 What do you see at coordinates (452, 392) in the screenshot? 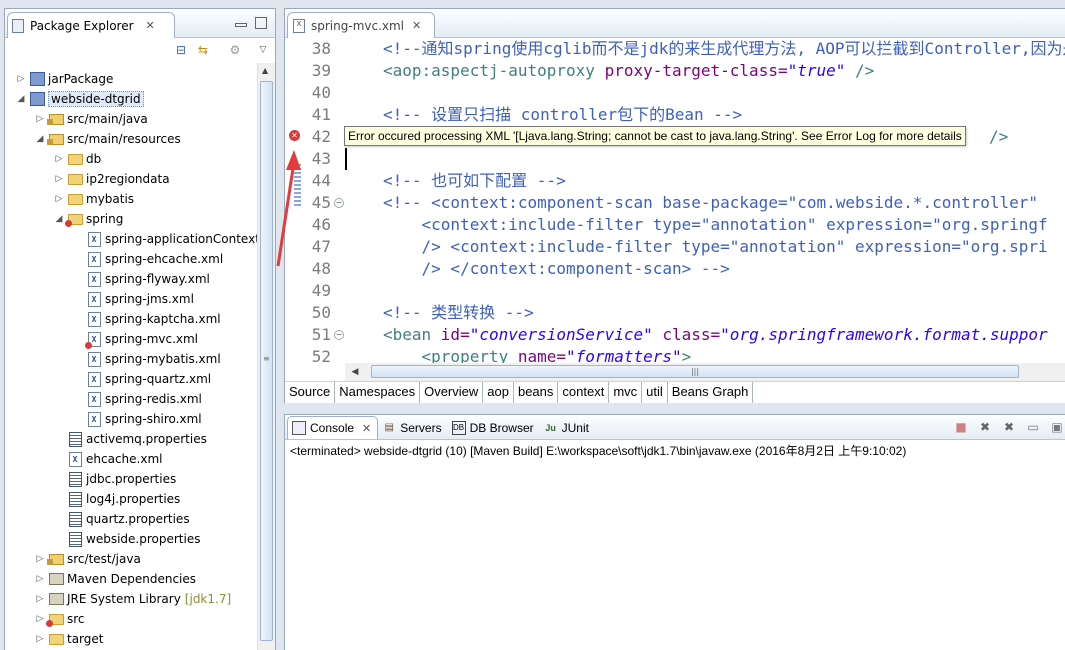
I see `editor-page-tab: Overview` at bounding box center [452, 392].